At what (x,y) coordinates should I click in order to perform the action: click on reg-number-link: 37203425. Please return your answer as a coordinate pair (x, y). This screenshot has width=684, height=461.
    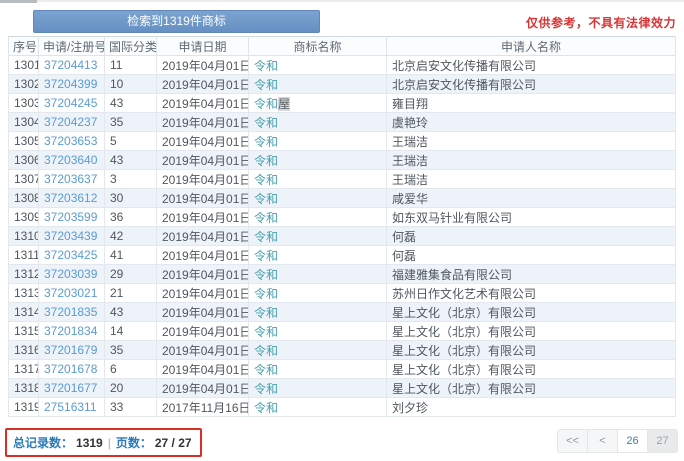
    Looking at the image, I should click on (70, 255).